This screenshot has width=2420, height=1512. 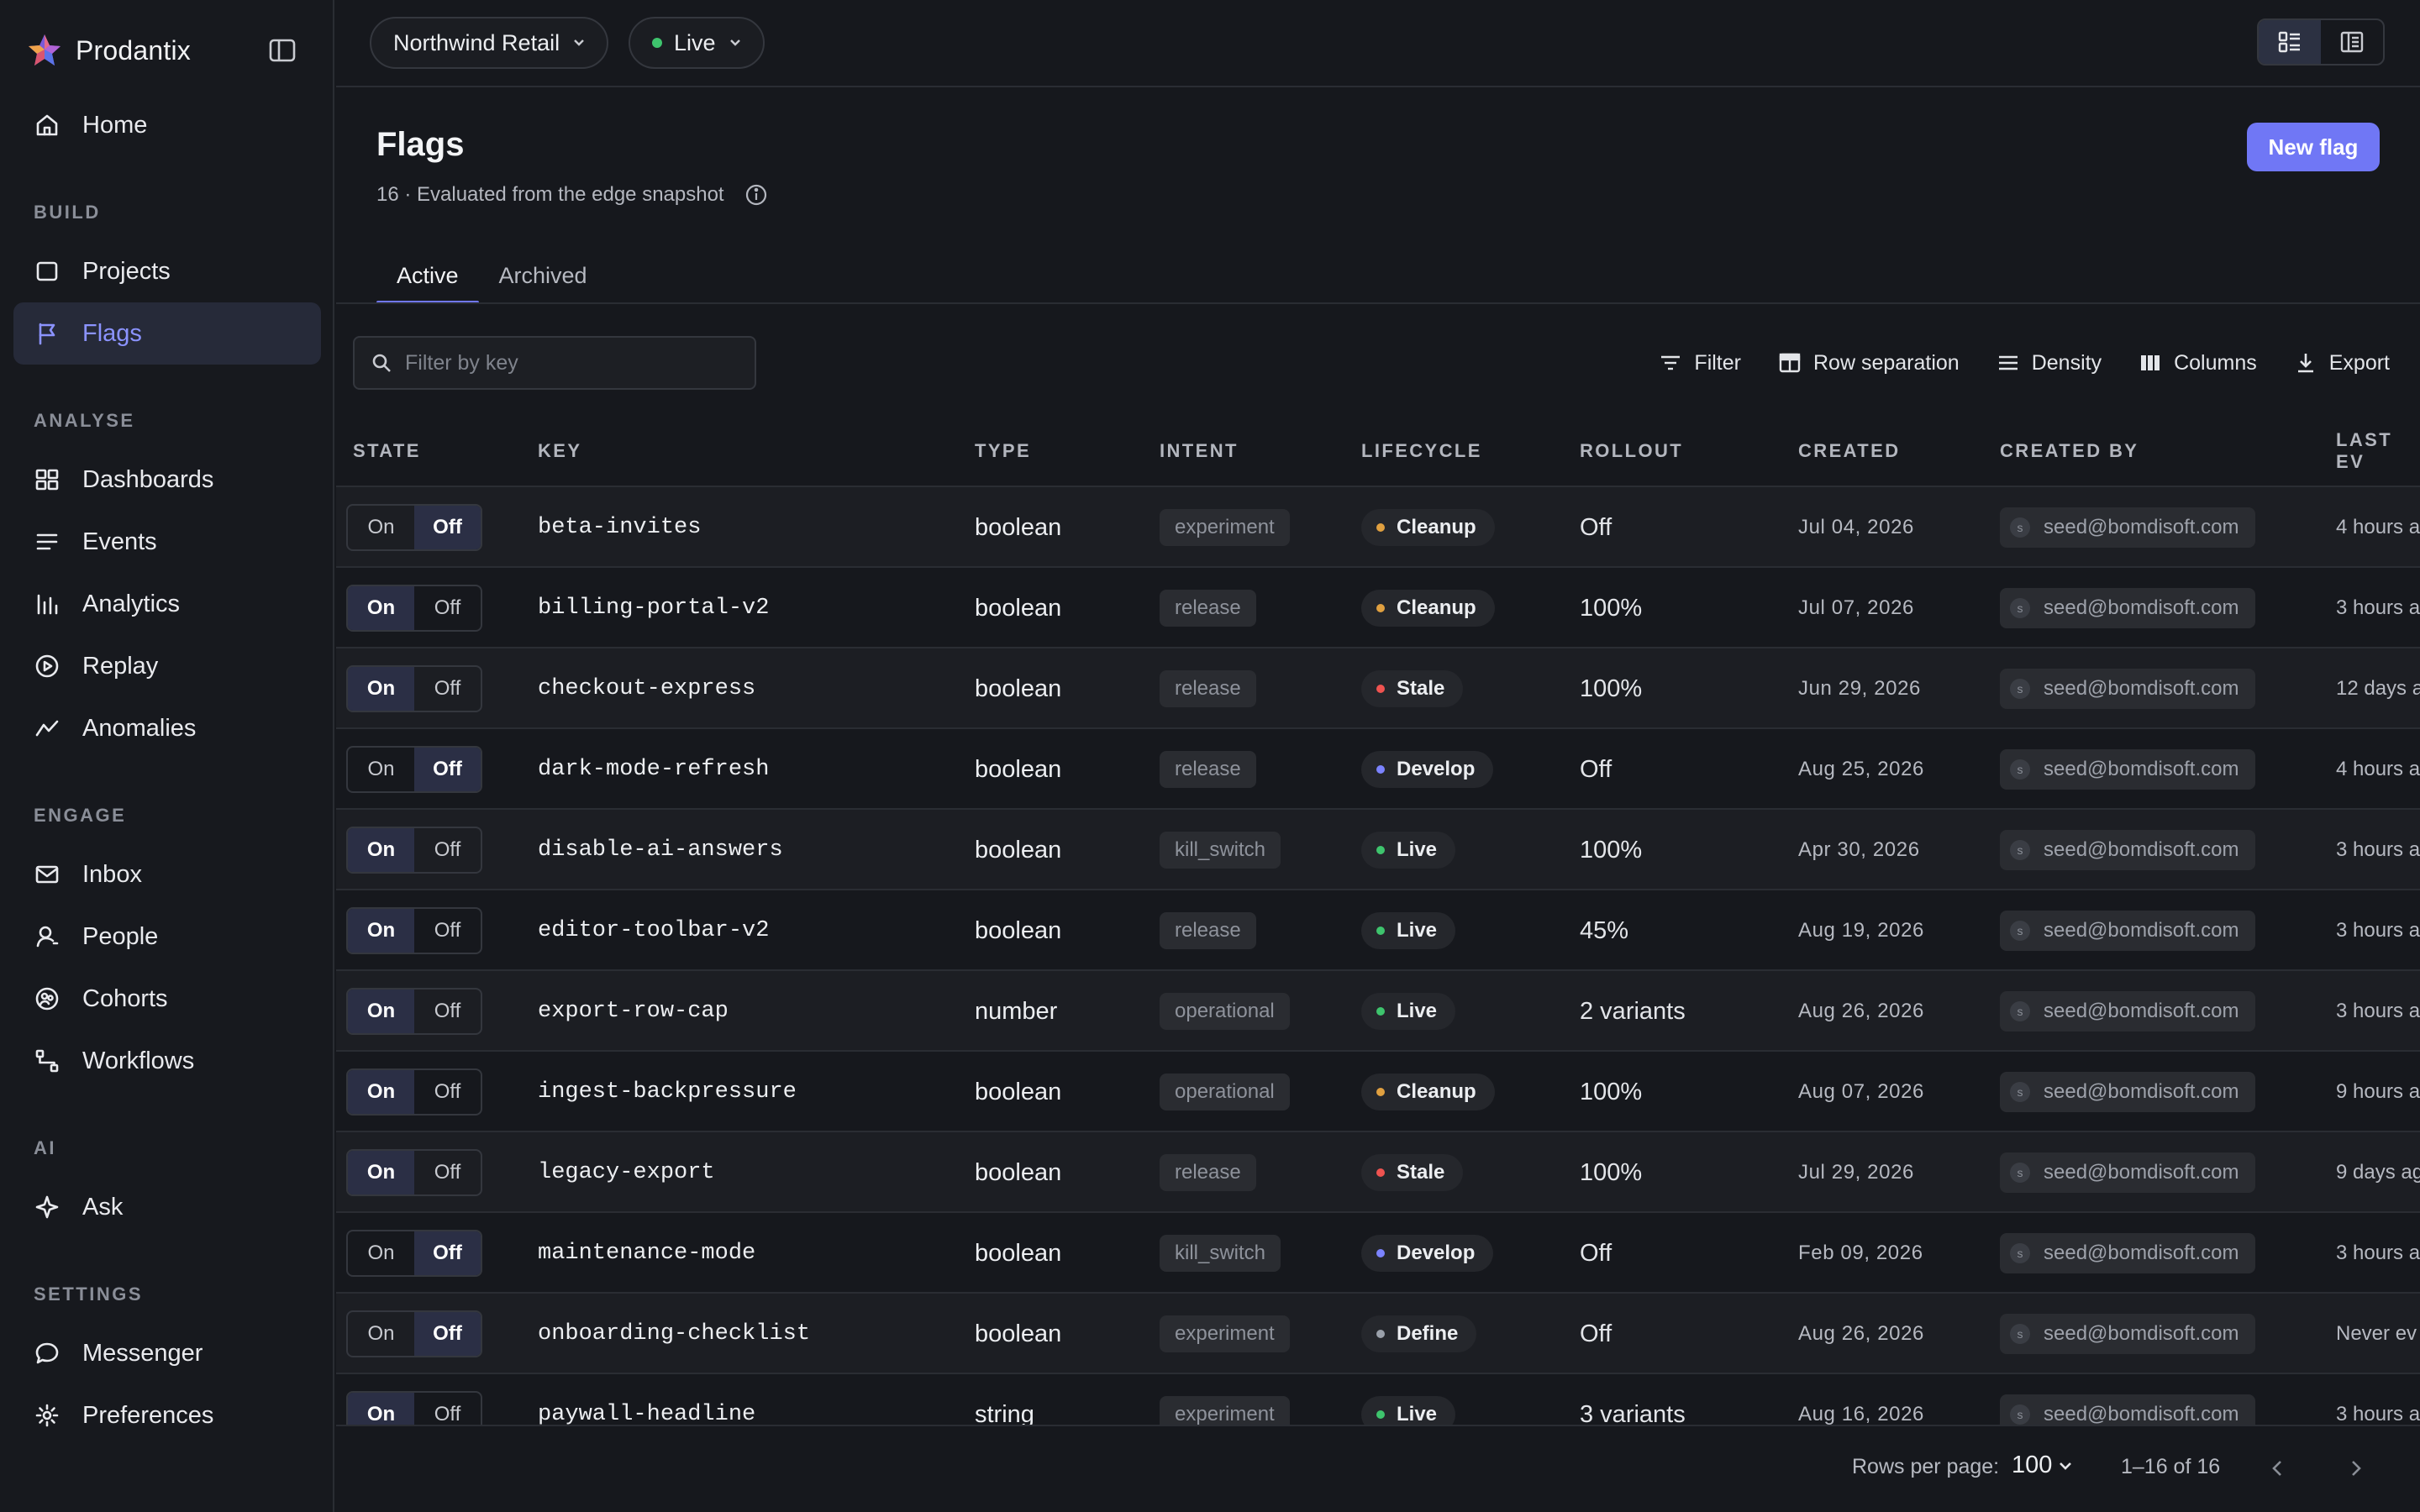 What do you see at coordinates (653, 930) in the screenshot?
I see `flag-key: editor-toolbar-v2` at bounding box center [653, 930].